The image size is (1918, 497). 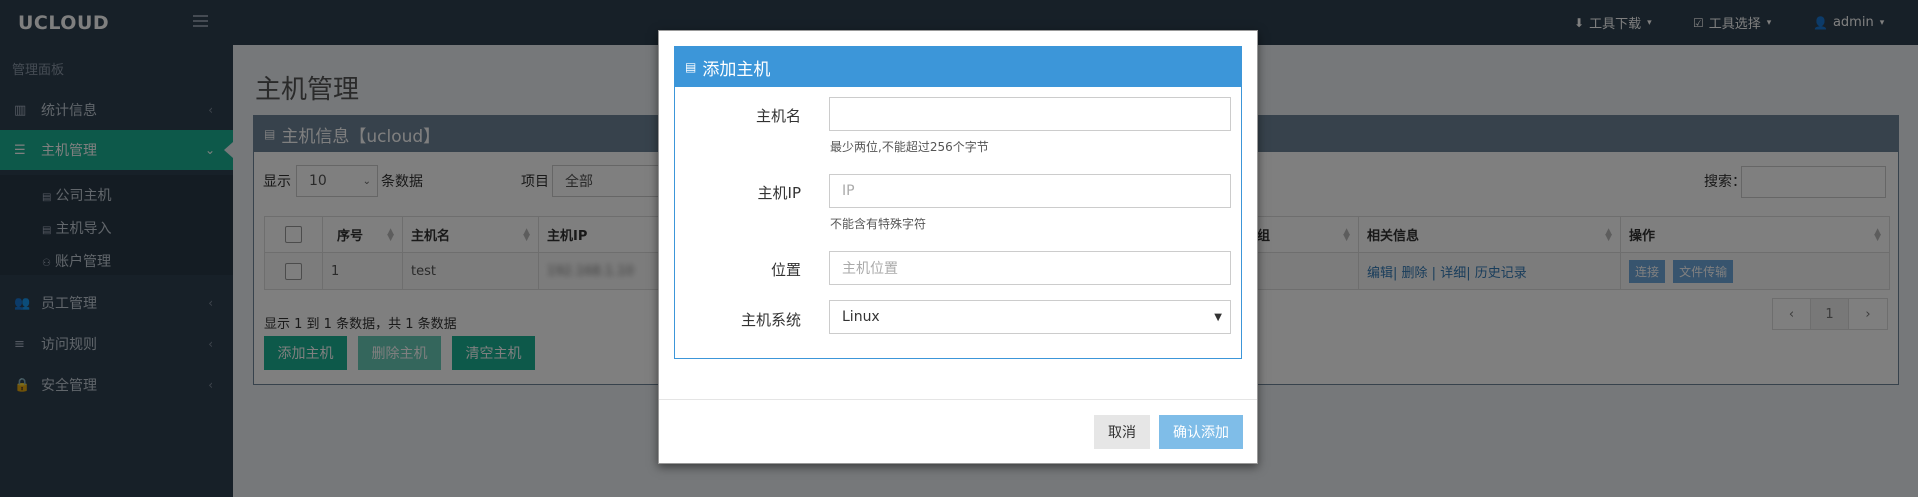 What do you see at coordinates (778, 116) in the screenshot?
I see `hostname-label: 主机名` at bounding box center [778, 116].